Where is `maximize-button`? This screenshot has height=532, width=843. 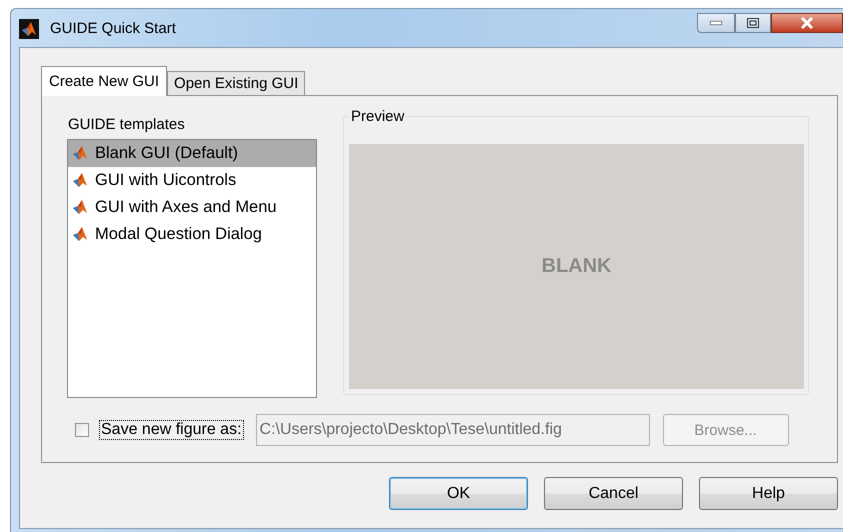 maximize-button is located at coordinates (753, 23).